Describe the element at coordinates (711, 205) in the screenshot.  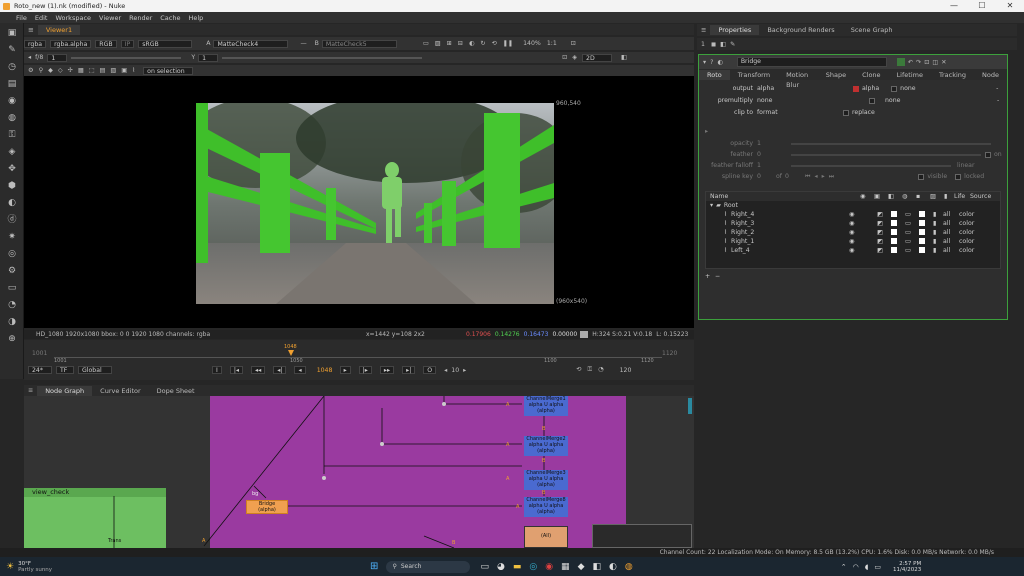
I see `expand-icon: ▾` at that location.